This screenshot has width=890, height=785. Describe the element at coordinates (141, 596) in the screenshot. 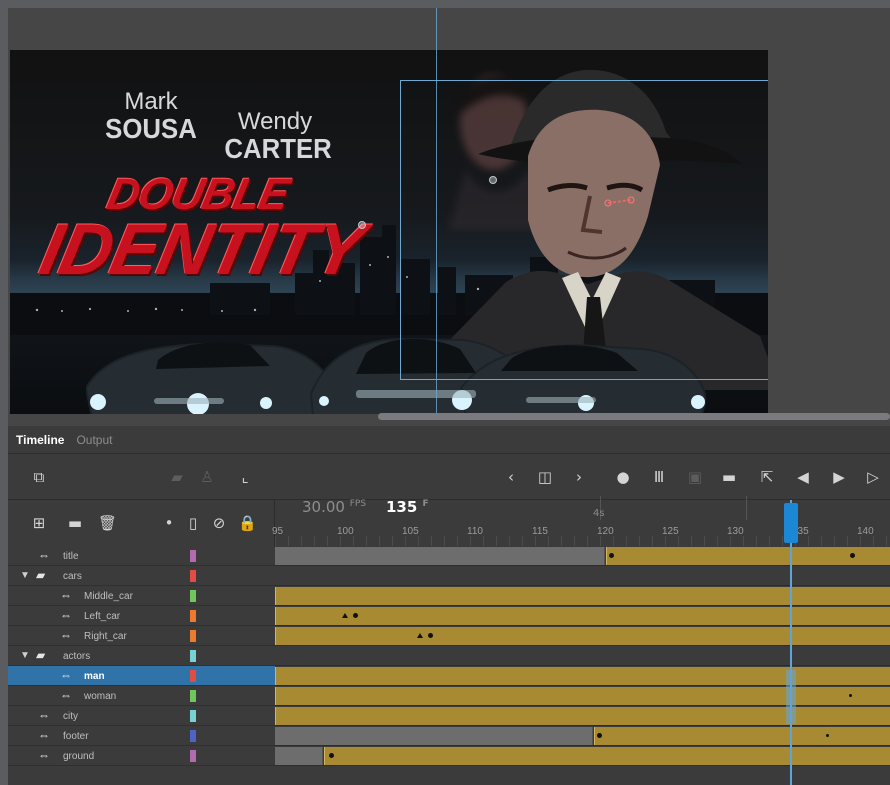

I see `layer-row-middle-car: ⇔ Middle_car` at that location.